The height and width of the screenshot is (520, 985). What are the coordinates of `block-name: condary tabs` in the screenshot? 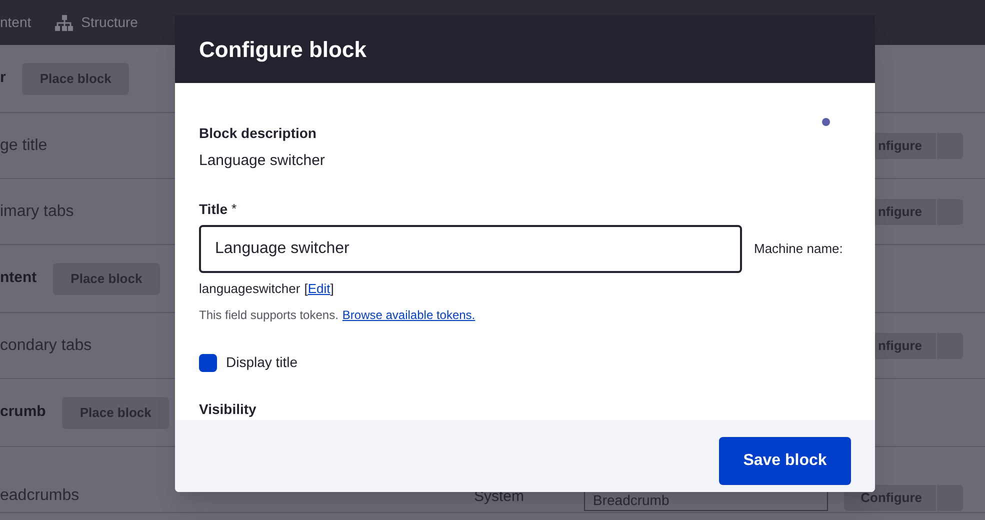 It's located at (46, 346).